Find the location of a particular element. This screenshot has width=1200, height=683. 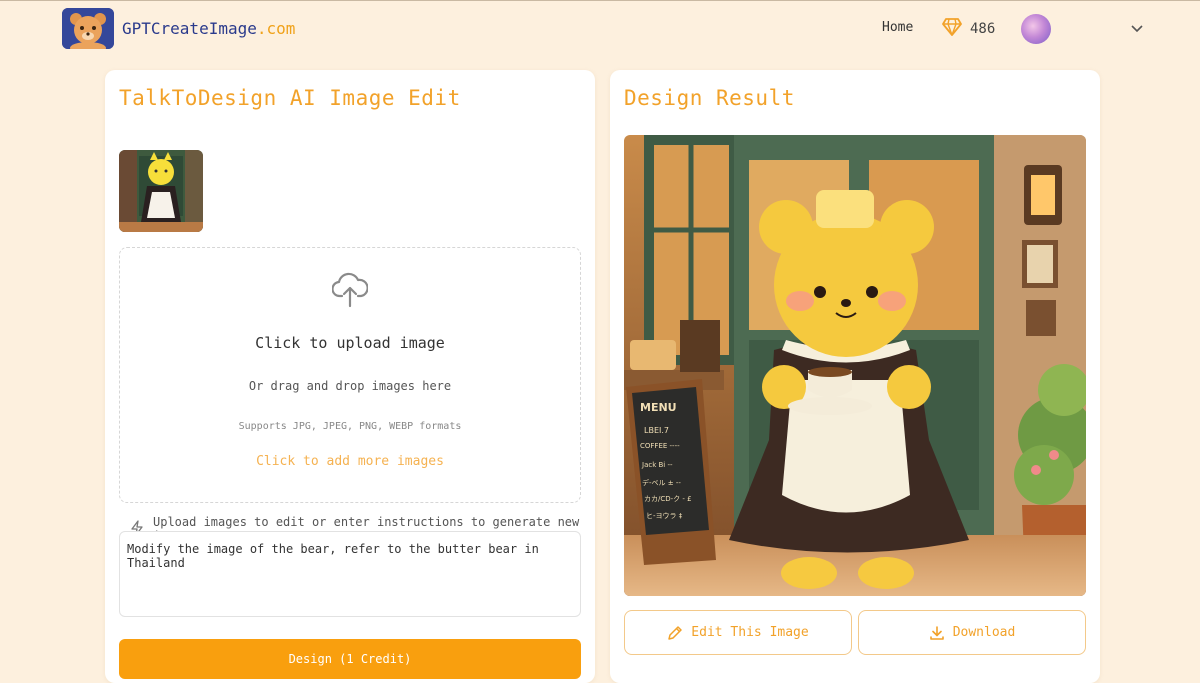

uploaded-image-thumbnail is located at coordinates (161, 191).